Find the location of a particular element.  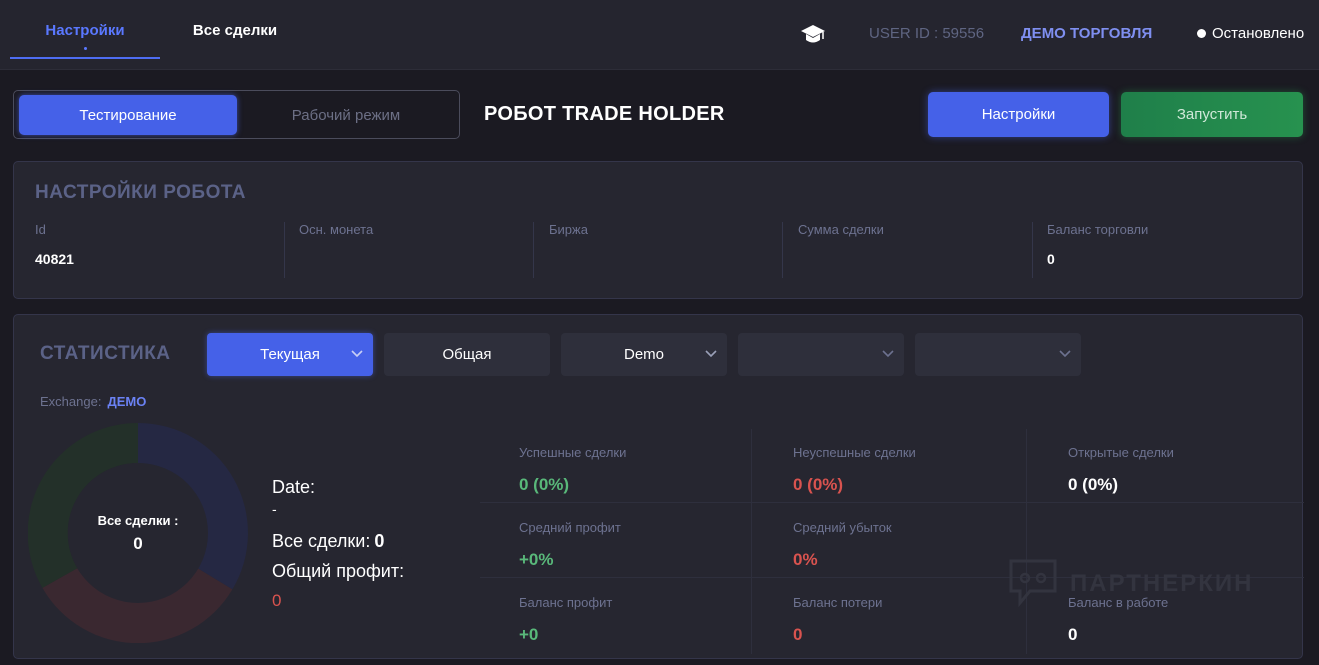

stat-balance-loss: Баланс потери 0 is located at coordinates (837, 620).